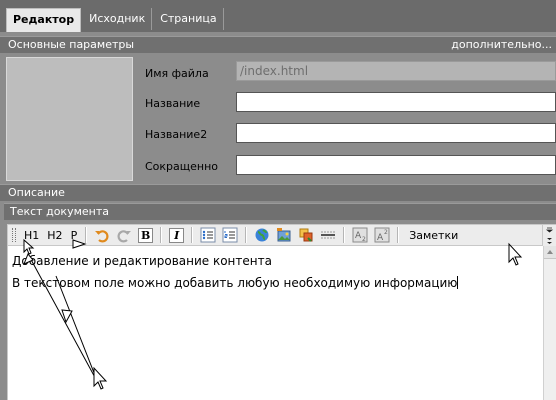 This screenshot has height=400, width=556. Describe the element at coordinates (278, 16) in the screenshot. I see `tab-bar: Редактор Исходник Страница` at that location.